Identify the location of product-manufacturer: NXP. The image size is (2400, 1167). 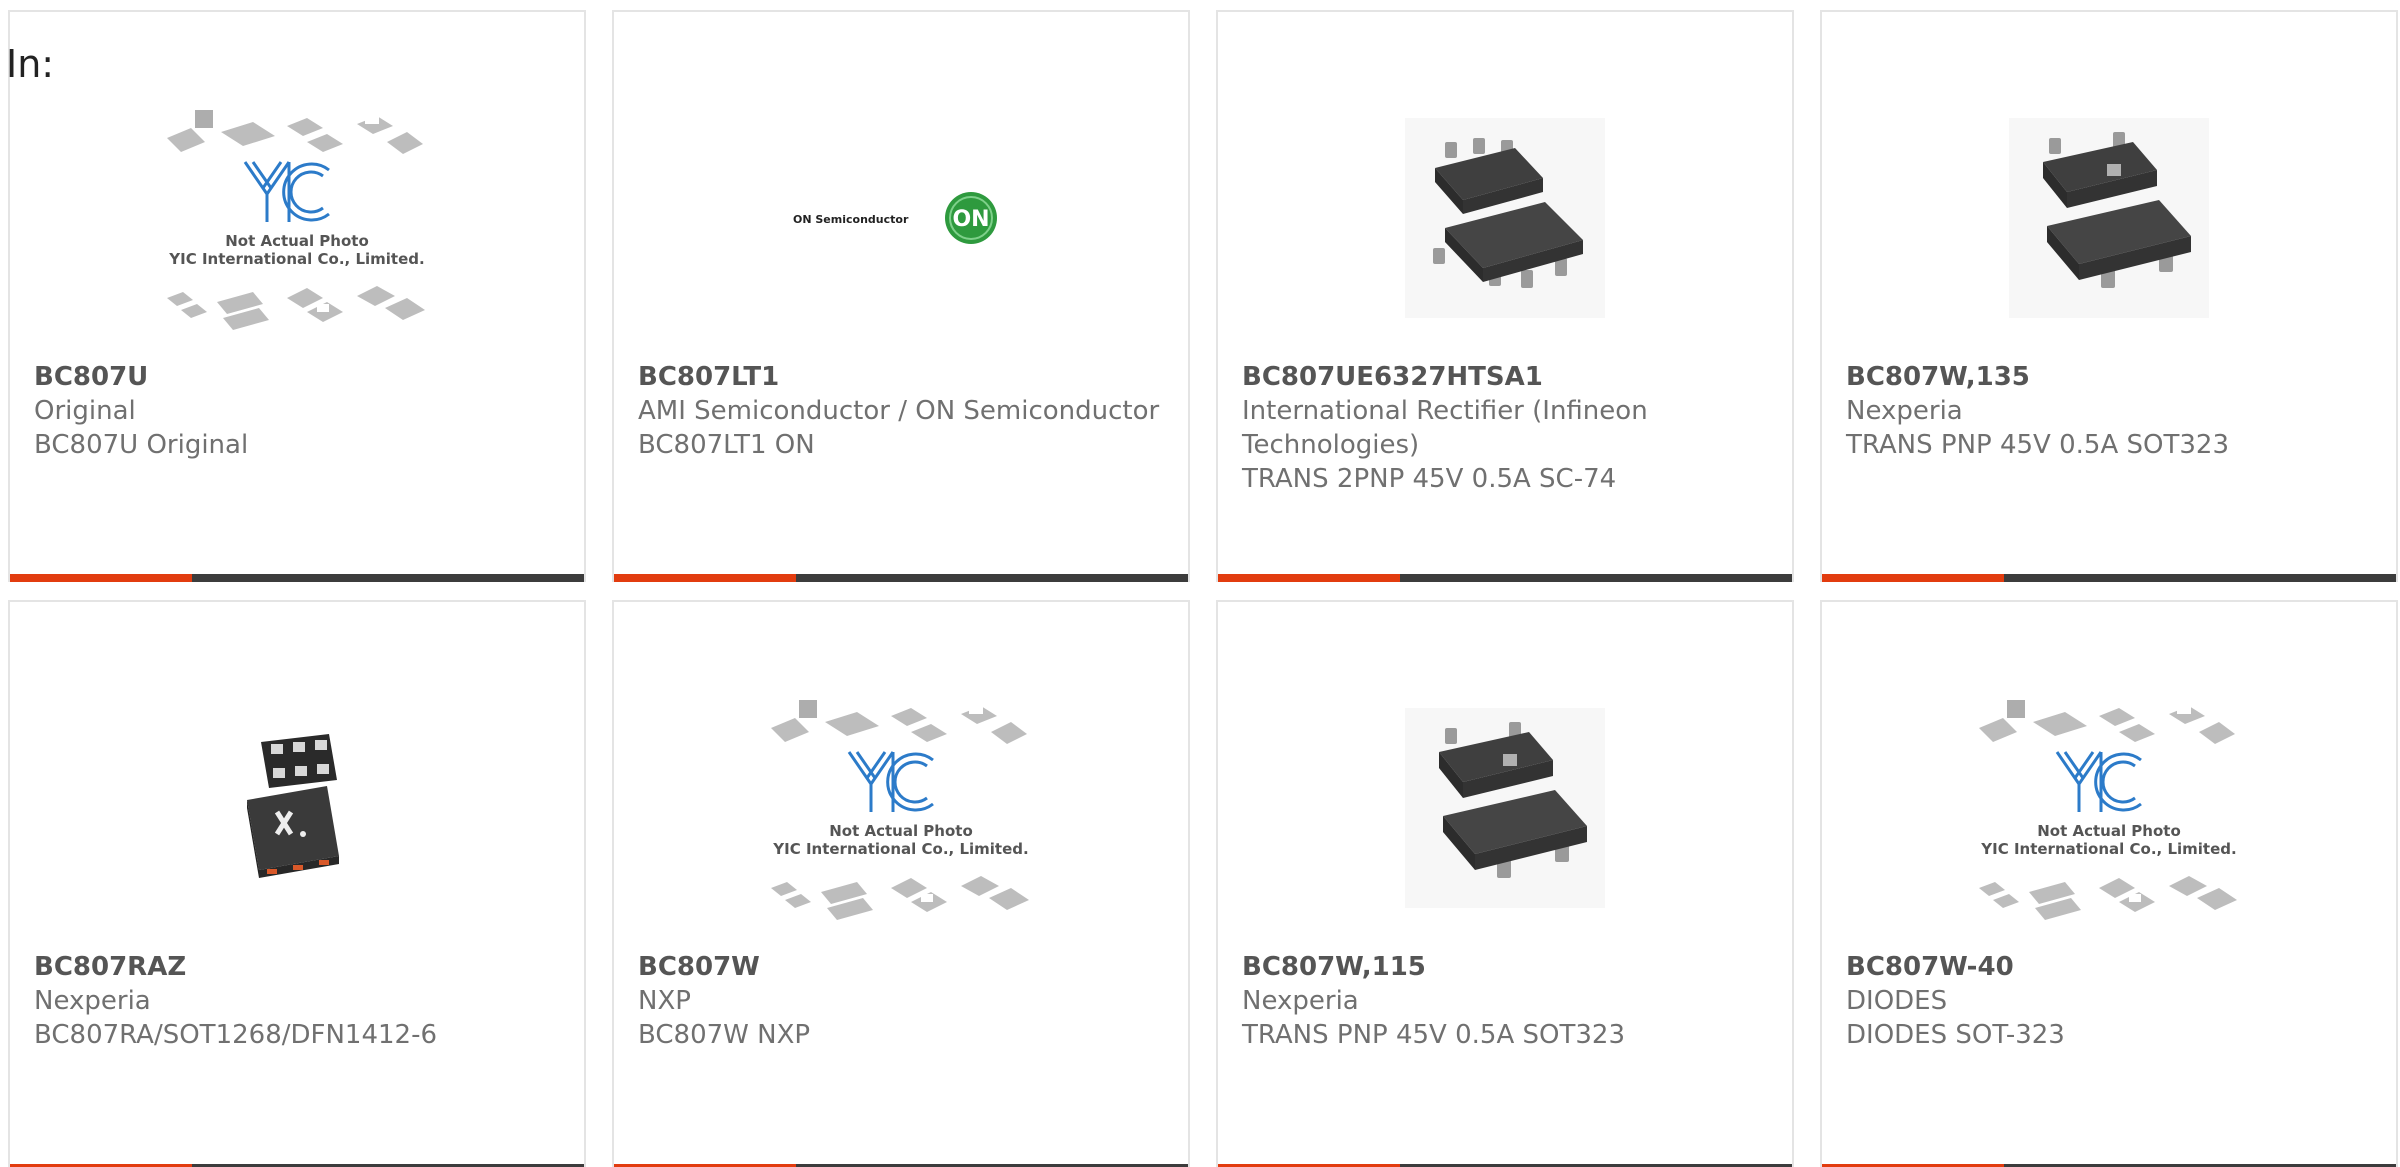
(664, 1001).